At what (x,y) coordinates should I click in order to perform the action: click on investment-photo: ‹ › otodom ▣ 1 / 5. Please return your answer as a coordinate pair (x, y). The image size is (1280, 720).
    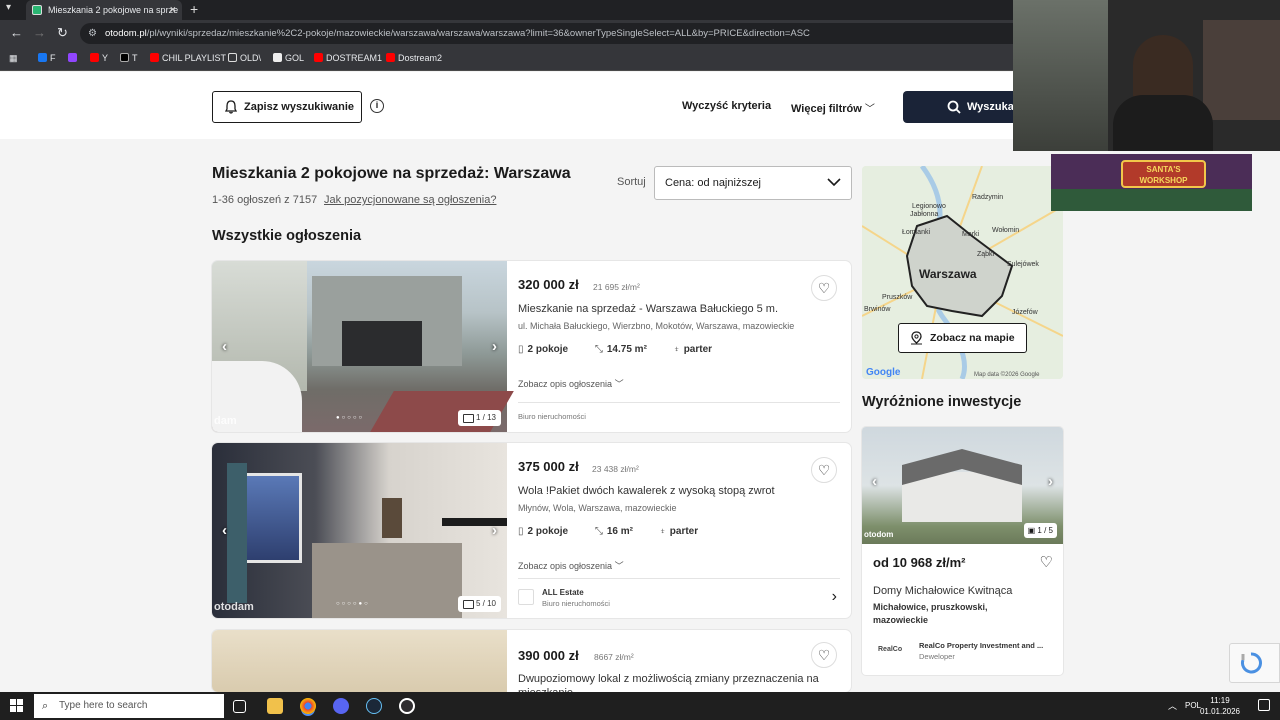
    Looking at the image, I should click on (962, 485).